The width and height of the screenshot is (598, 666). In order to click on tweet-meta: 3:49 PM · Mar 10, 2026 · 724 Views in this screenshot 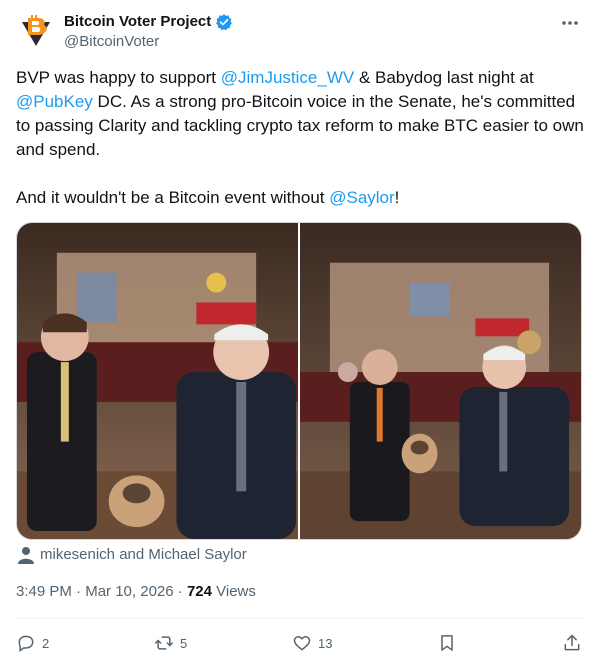, I will do `click(136, 592)`.